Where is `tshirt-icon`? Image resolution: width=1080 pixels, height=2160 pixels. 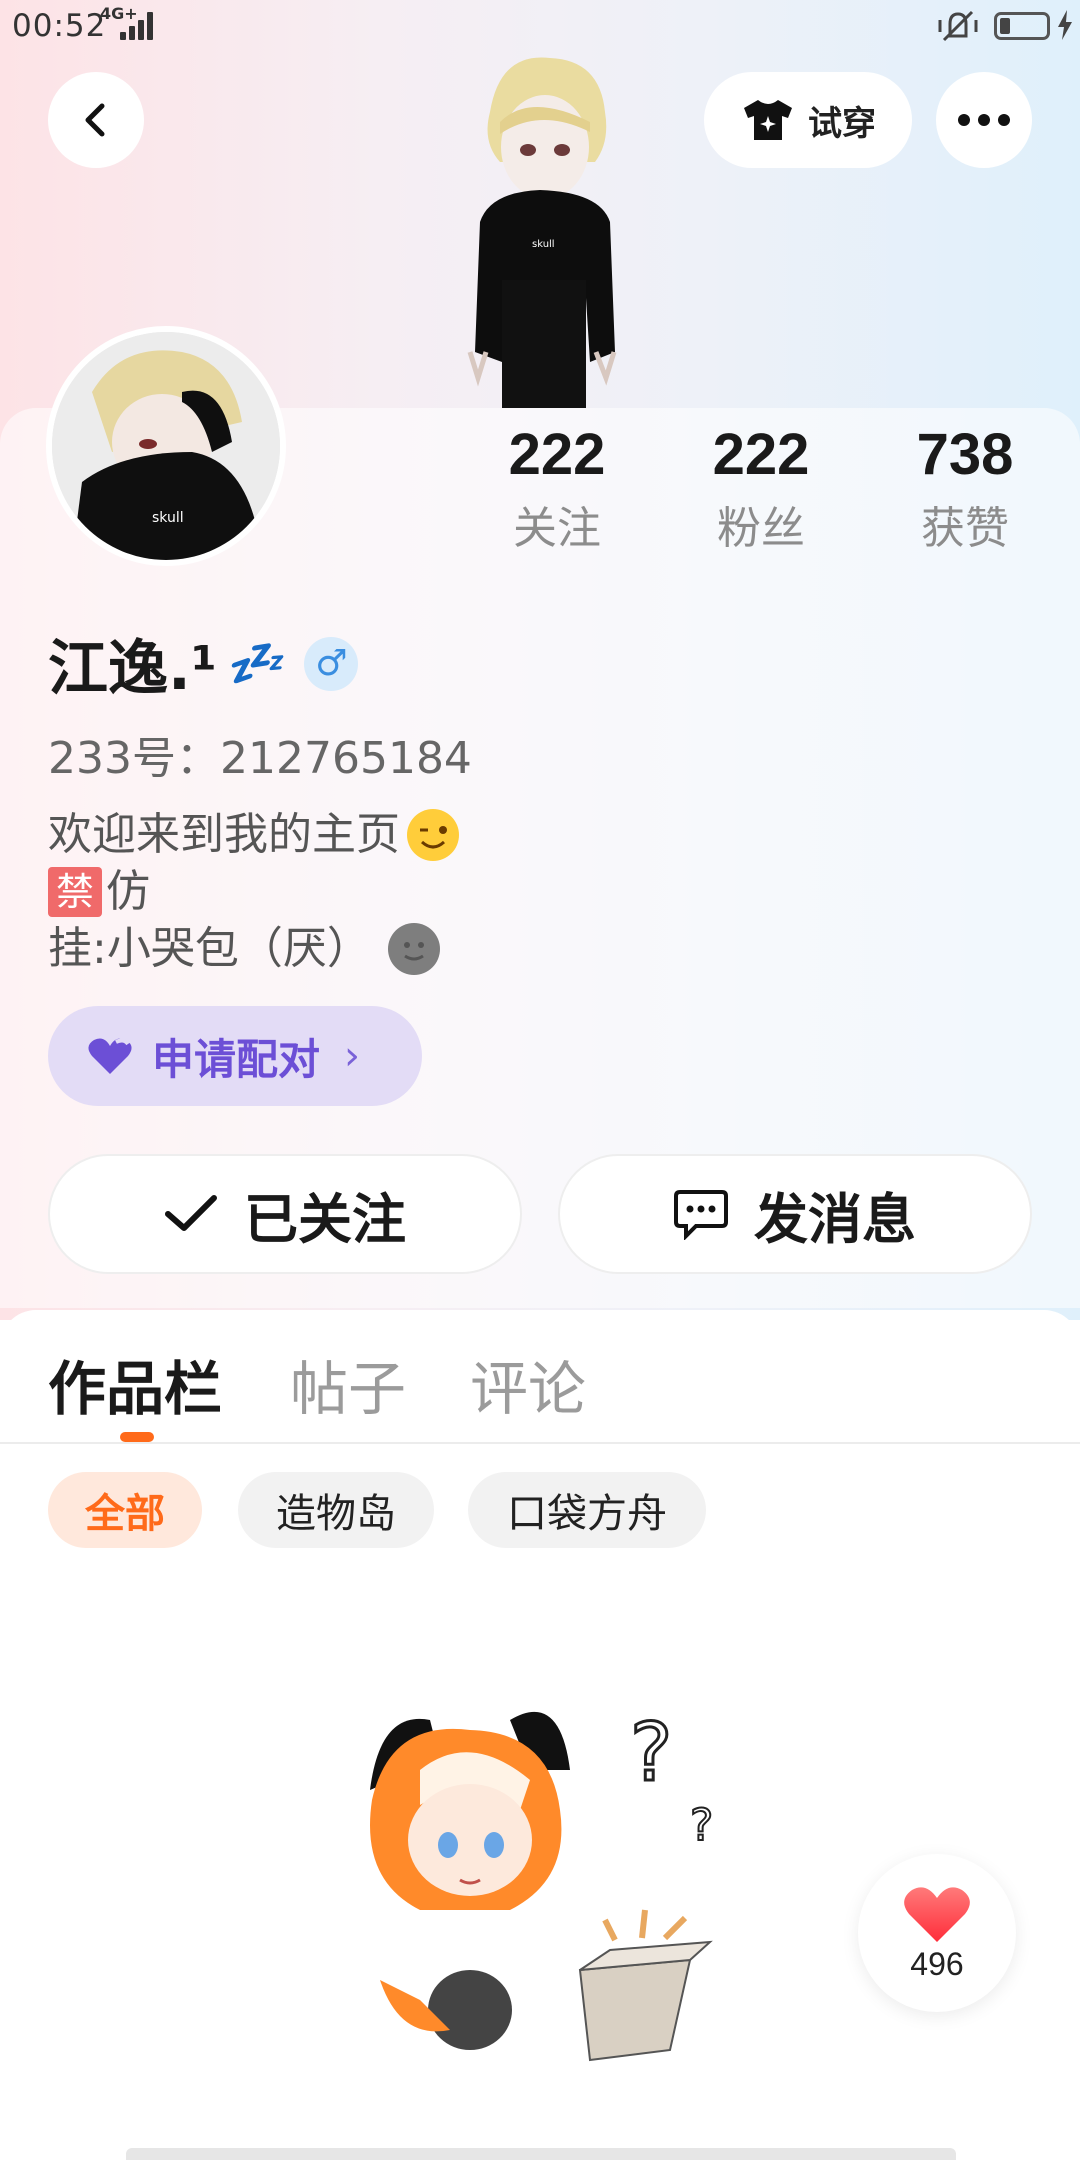 tshirt-icon is located at coordinates (768, 120).